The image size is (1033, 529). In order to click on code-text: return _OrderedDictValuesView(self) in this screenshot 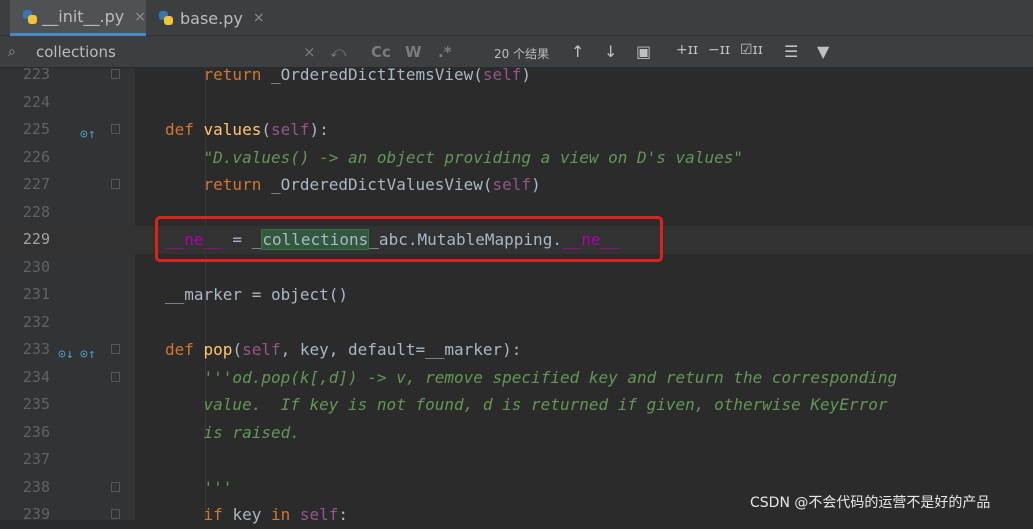, I will do `click(353, 185)`.